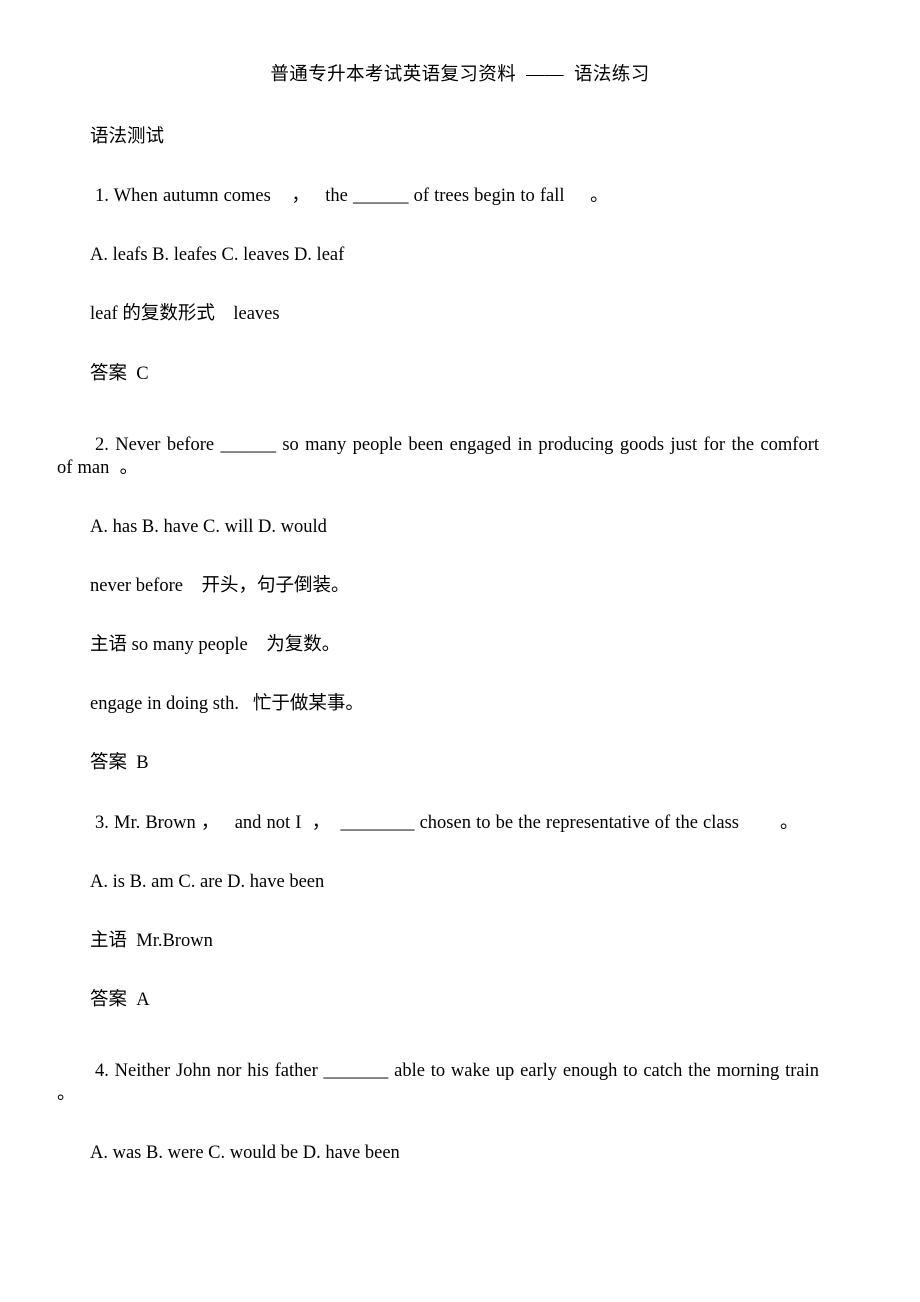  What do you see at coordinates (185, 314) in the screenshot?
I see `question-explanation-1-1: leaf 的复数形式 leaves` at bounding box center [185, 314].